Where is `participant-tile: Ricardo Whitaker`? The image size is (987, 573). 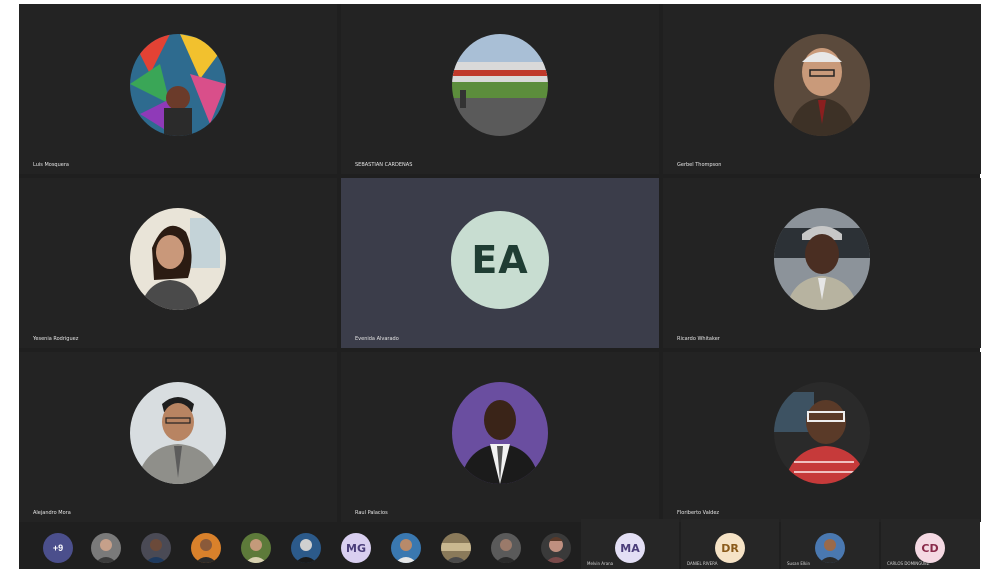
participant-tile: Ricardo Whitaker is located at coordinates (822, 263).